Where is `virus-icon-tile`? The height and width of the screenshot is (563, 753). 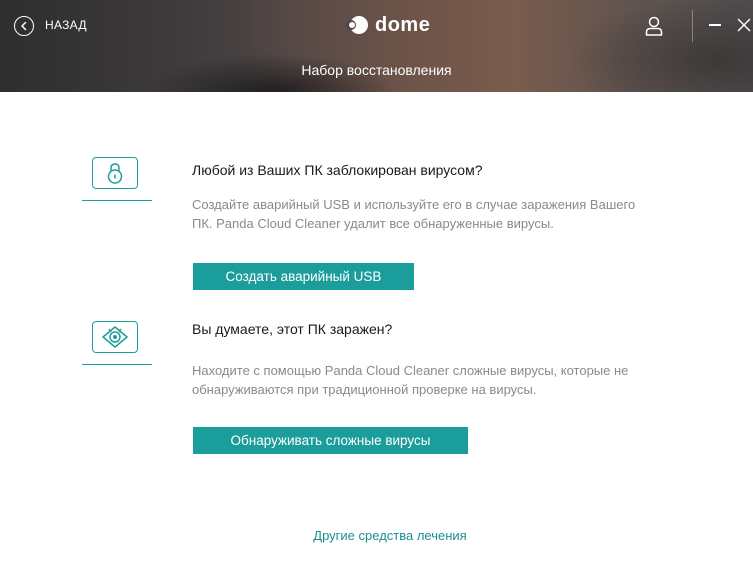
virus-icon-tile is located at coordinates (115, 337).